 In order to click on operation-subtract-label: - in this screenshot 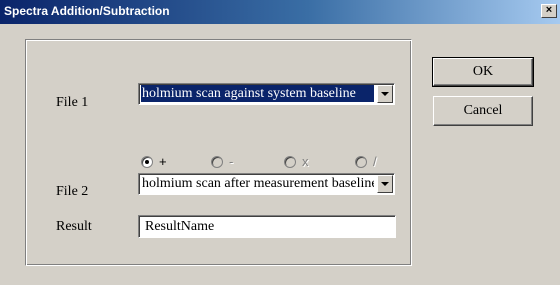, I will do `click(231, 162)`.